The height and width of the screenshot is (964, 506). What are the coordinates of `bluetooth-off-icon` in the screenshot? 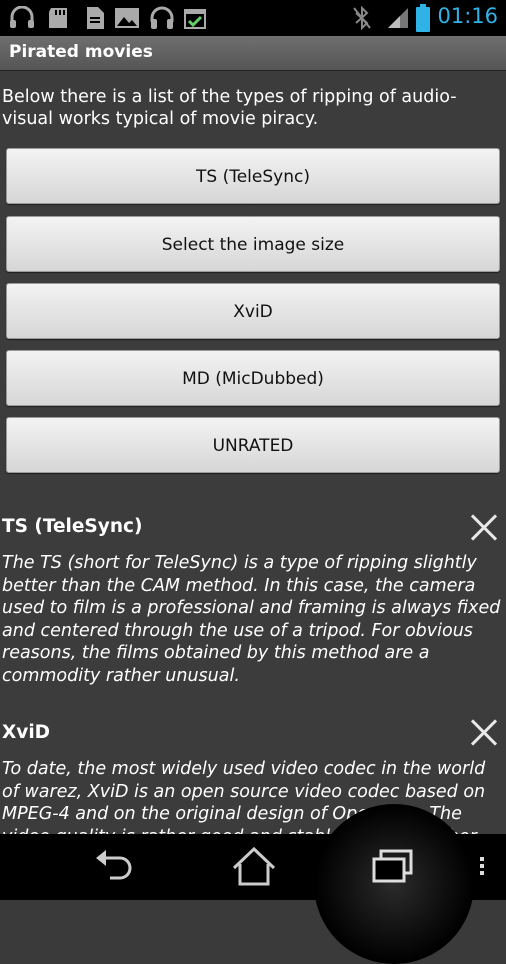 It's located at (362, 18).